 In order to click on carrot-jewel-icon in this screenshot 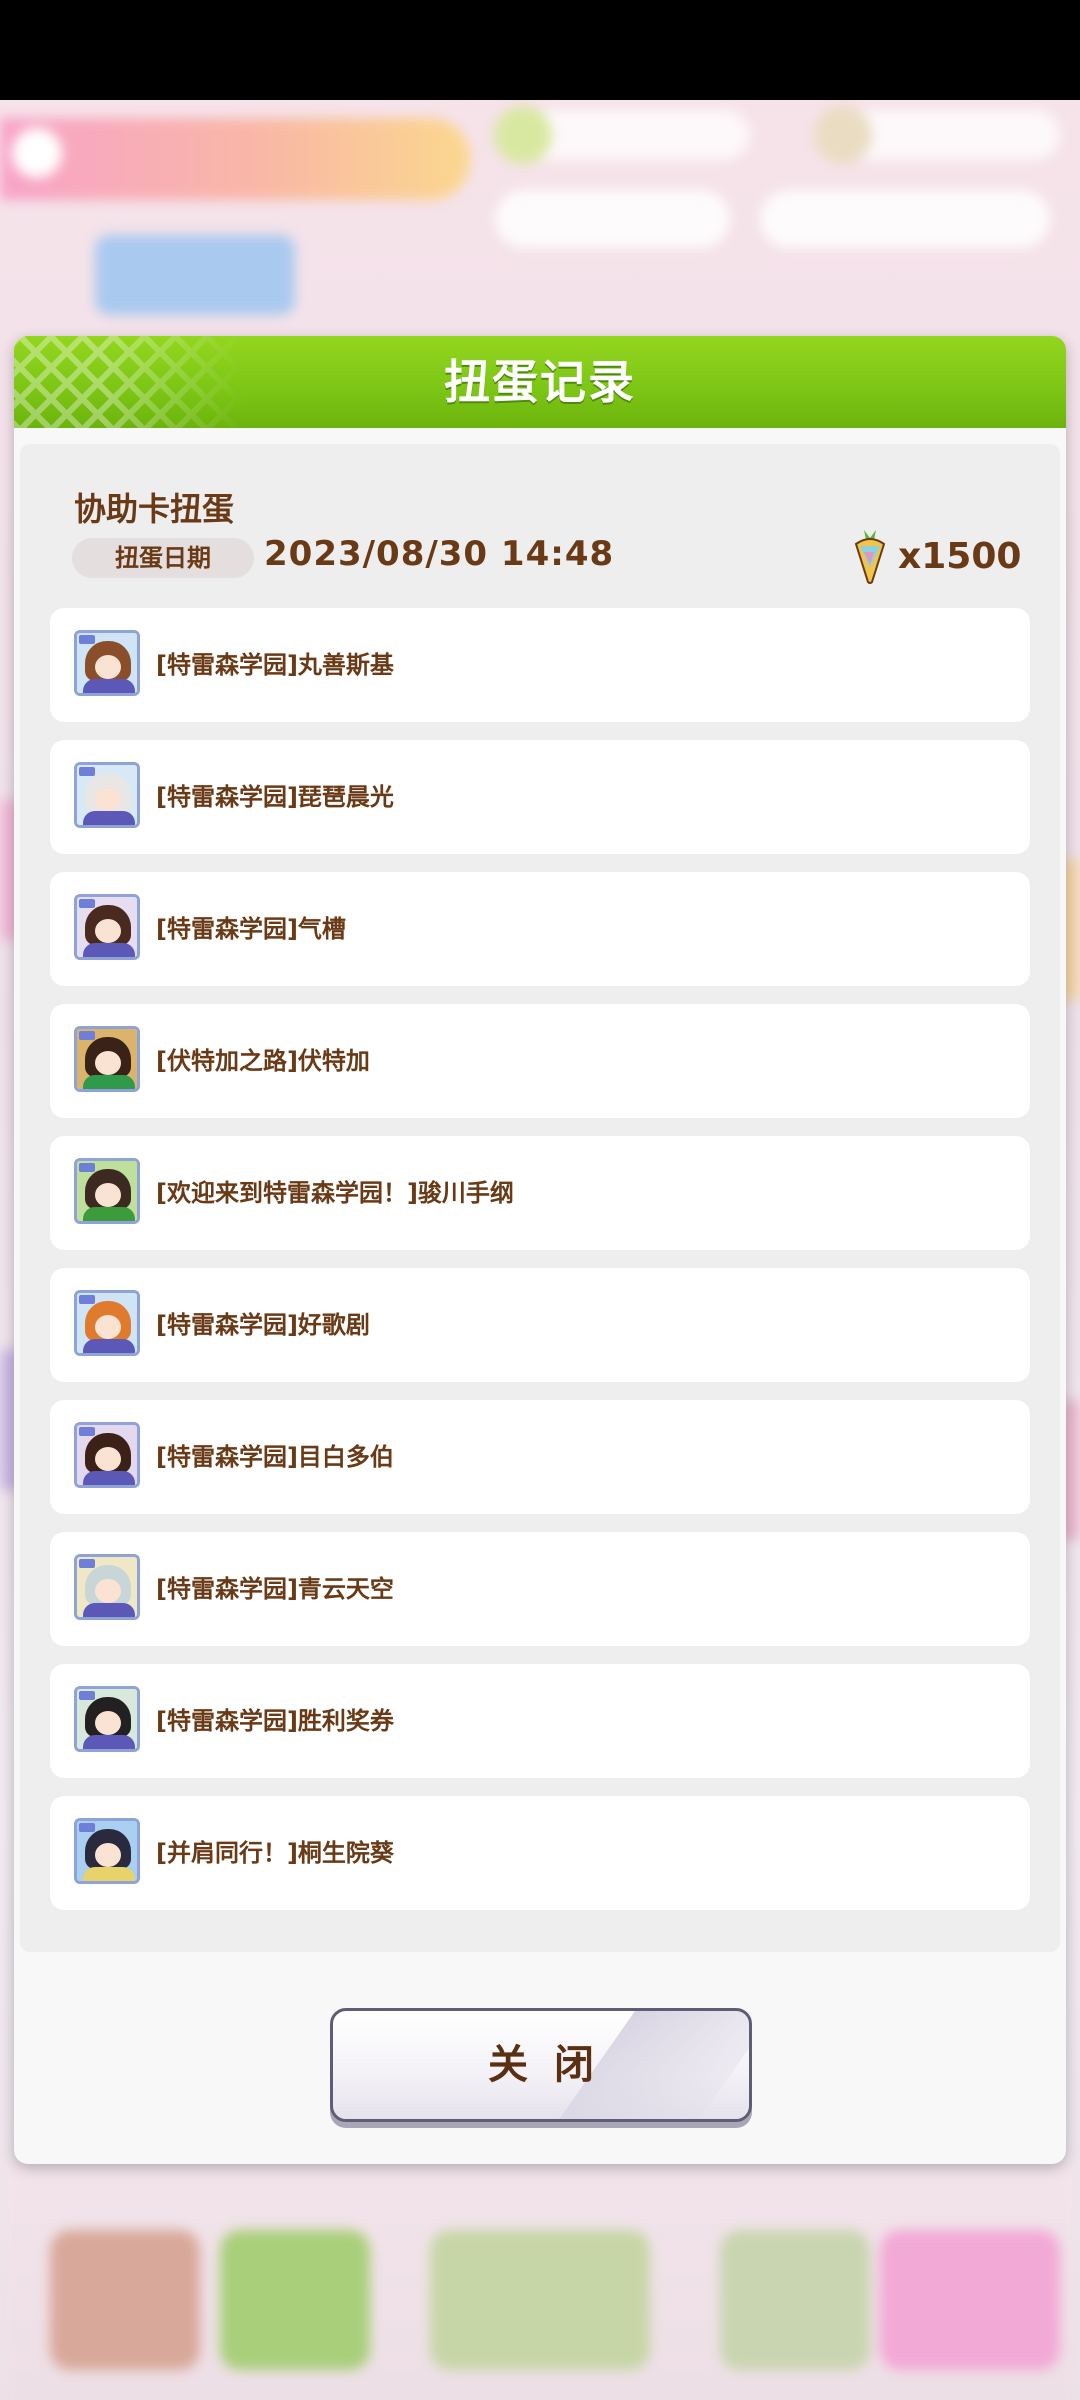, I will do `click(870, 557)`.